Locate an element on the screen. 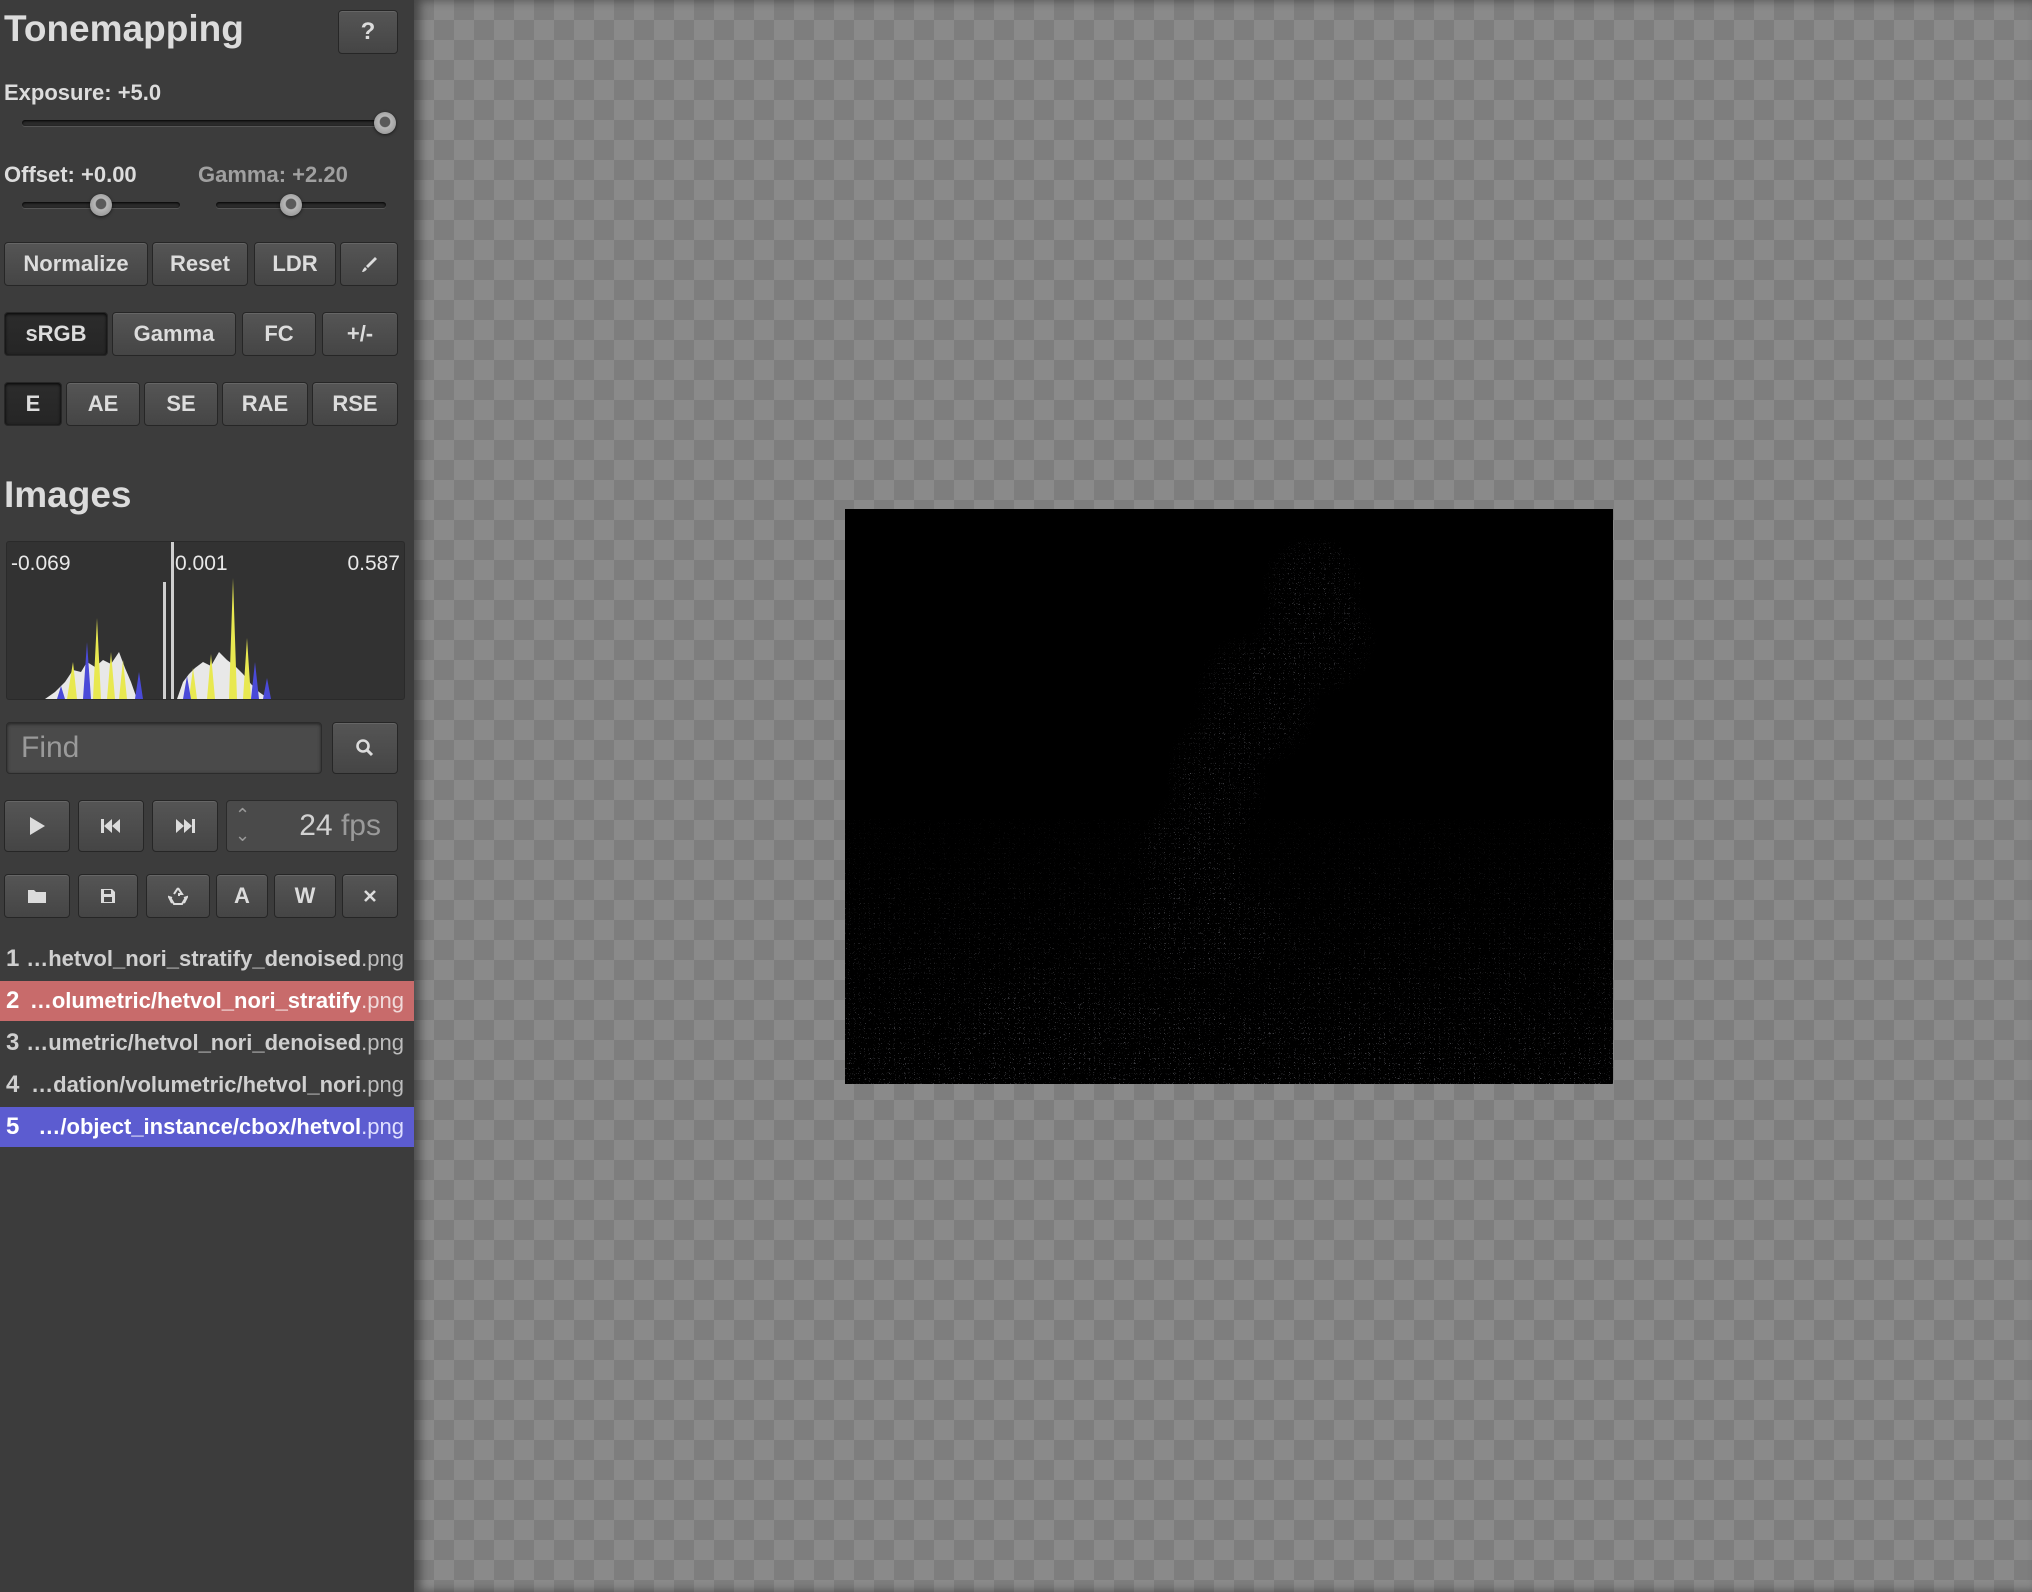 Image resolution: width=2032 pixels, height=1592 pixels. image-list-item-current: 5 …/object_instance/cbox/hetvol.png is located at coordinates (207, 1127).